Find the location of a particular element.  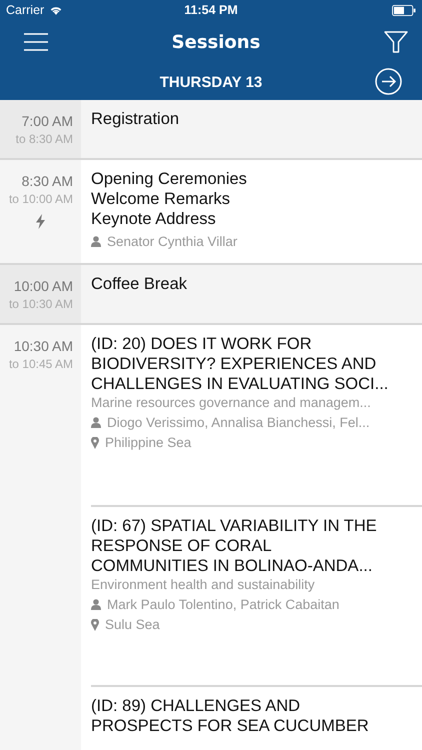

session-title: Coffee Break is located at coordinates (256, 284).